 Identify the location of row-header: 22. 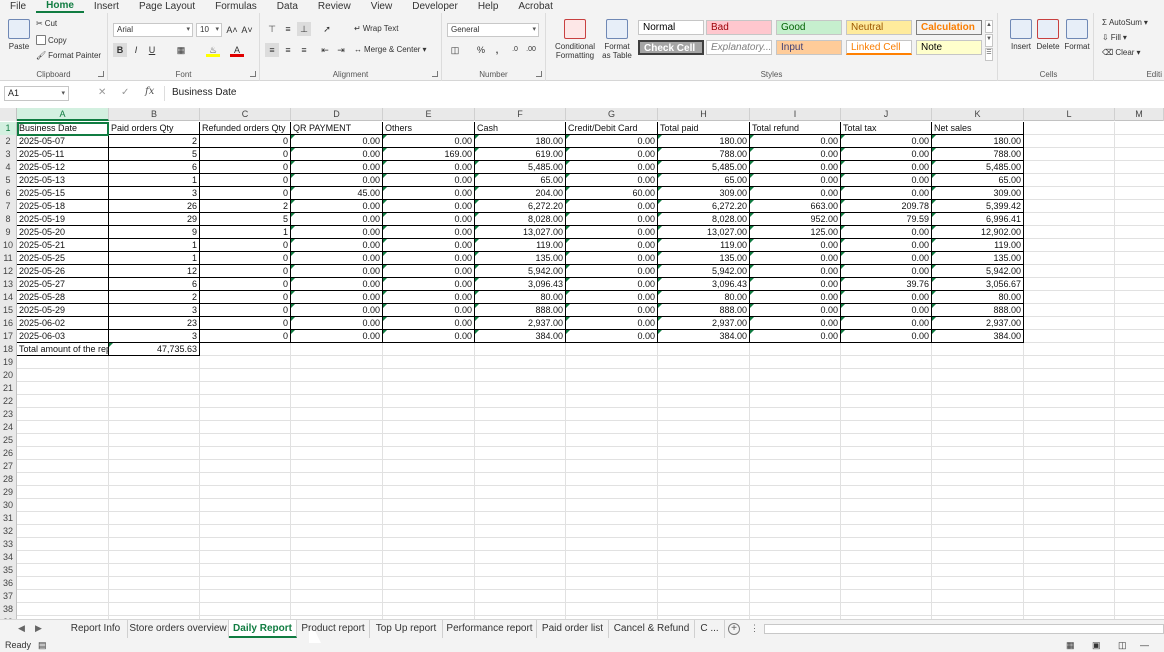
(8, 401).